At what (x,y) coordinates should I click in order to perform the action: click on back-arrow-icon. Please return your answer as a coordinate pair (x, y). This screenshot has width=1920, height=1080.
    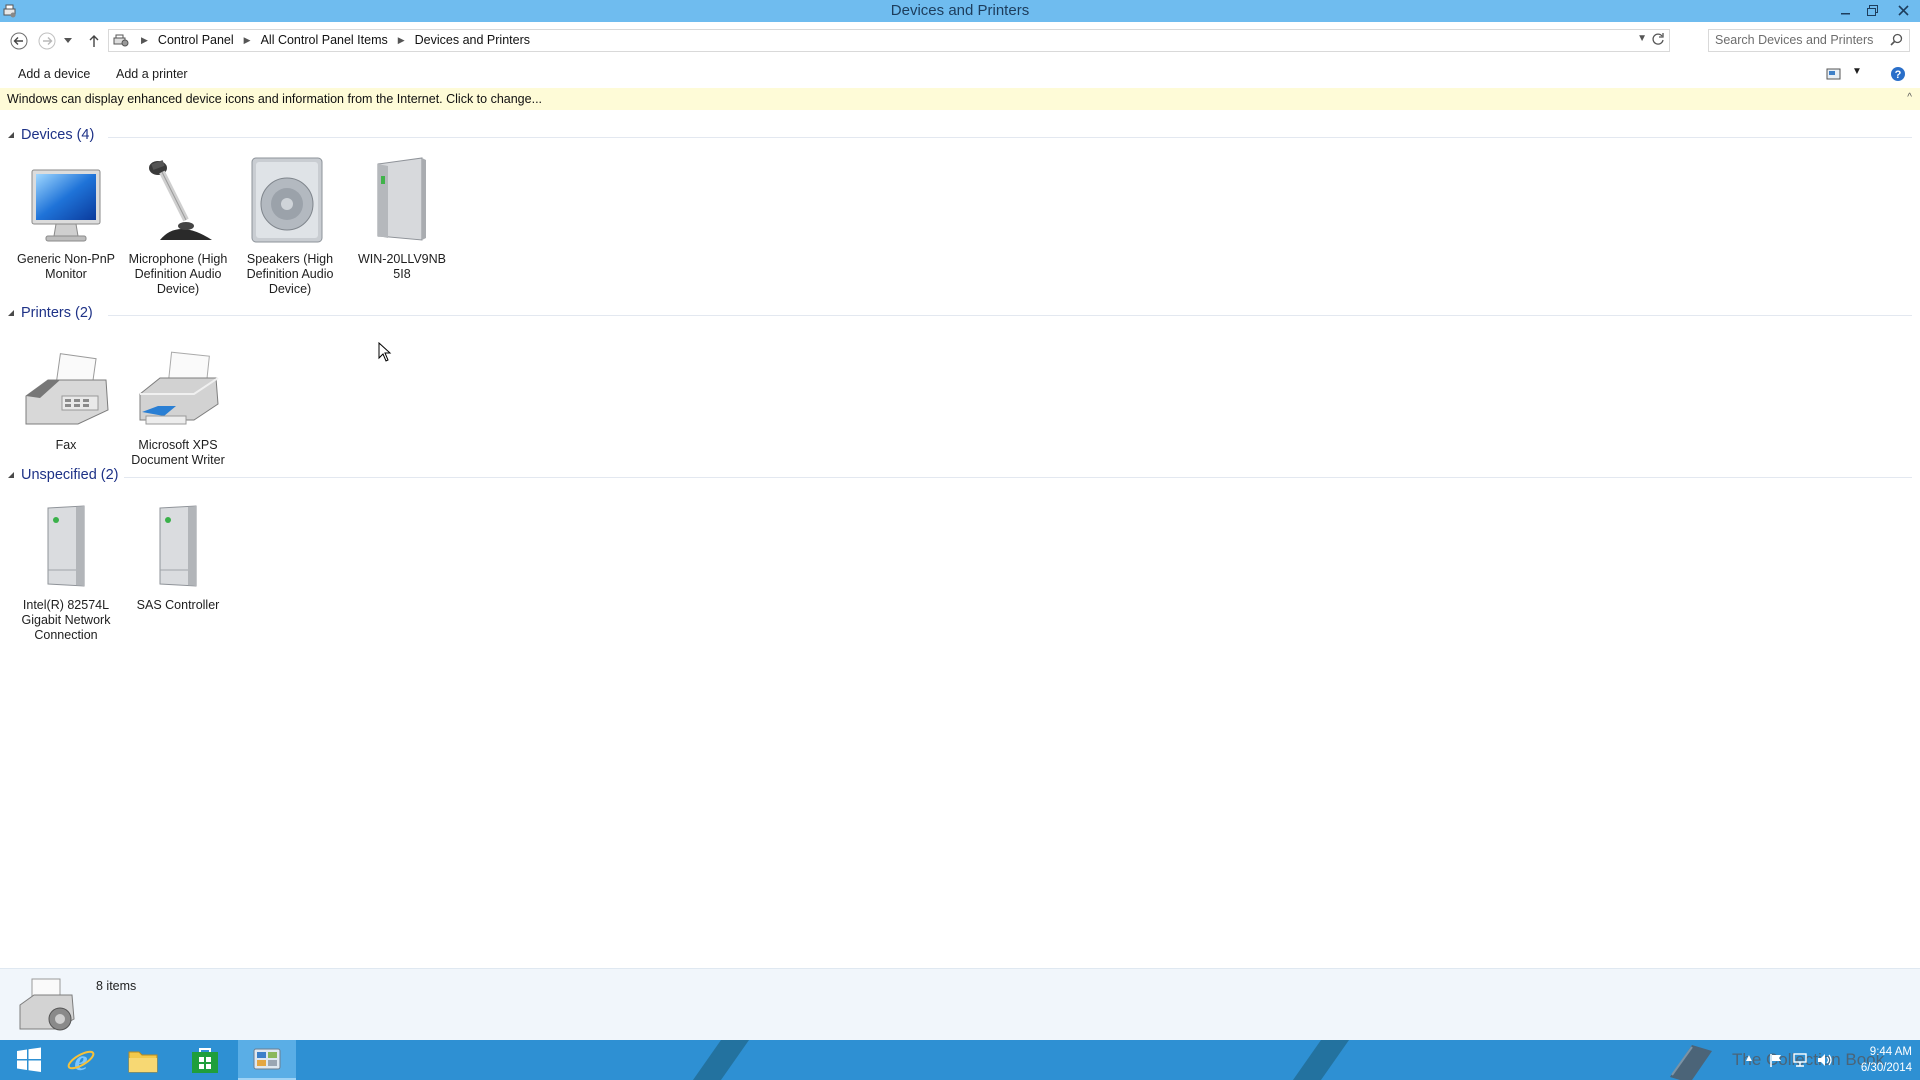
    Looking at the image, I should click on (19, 41).